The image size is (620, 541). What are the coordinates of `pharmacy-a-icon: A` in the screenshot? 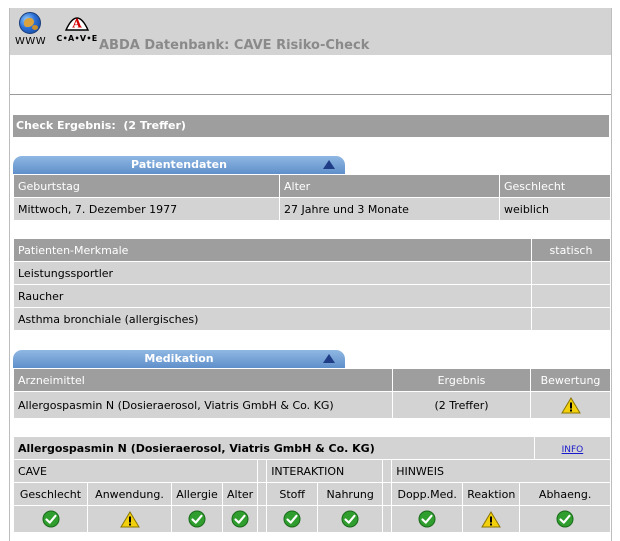 It's located at (77, 24).